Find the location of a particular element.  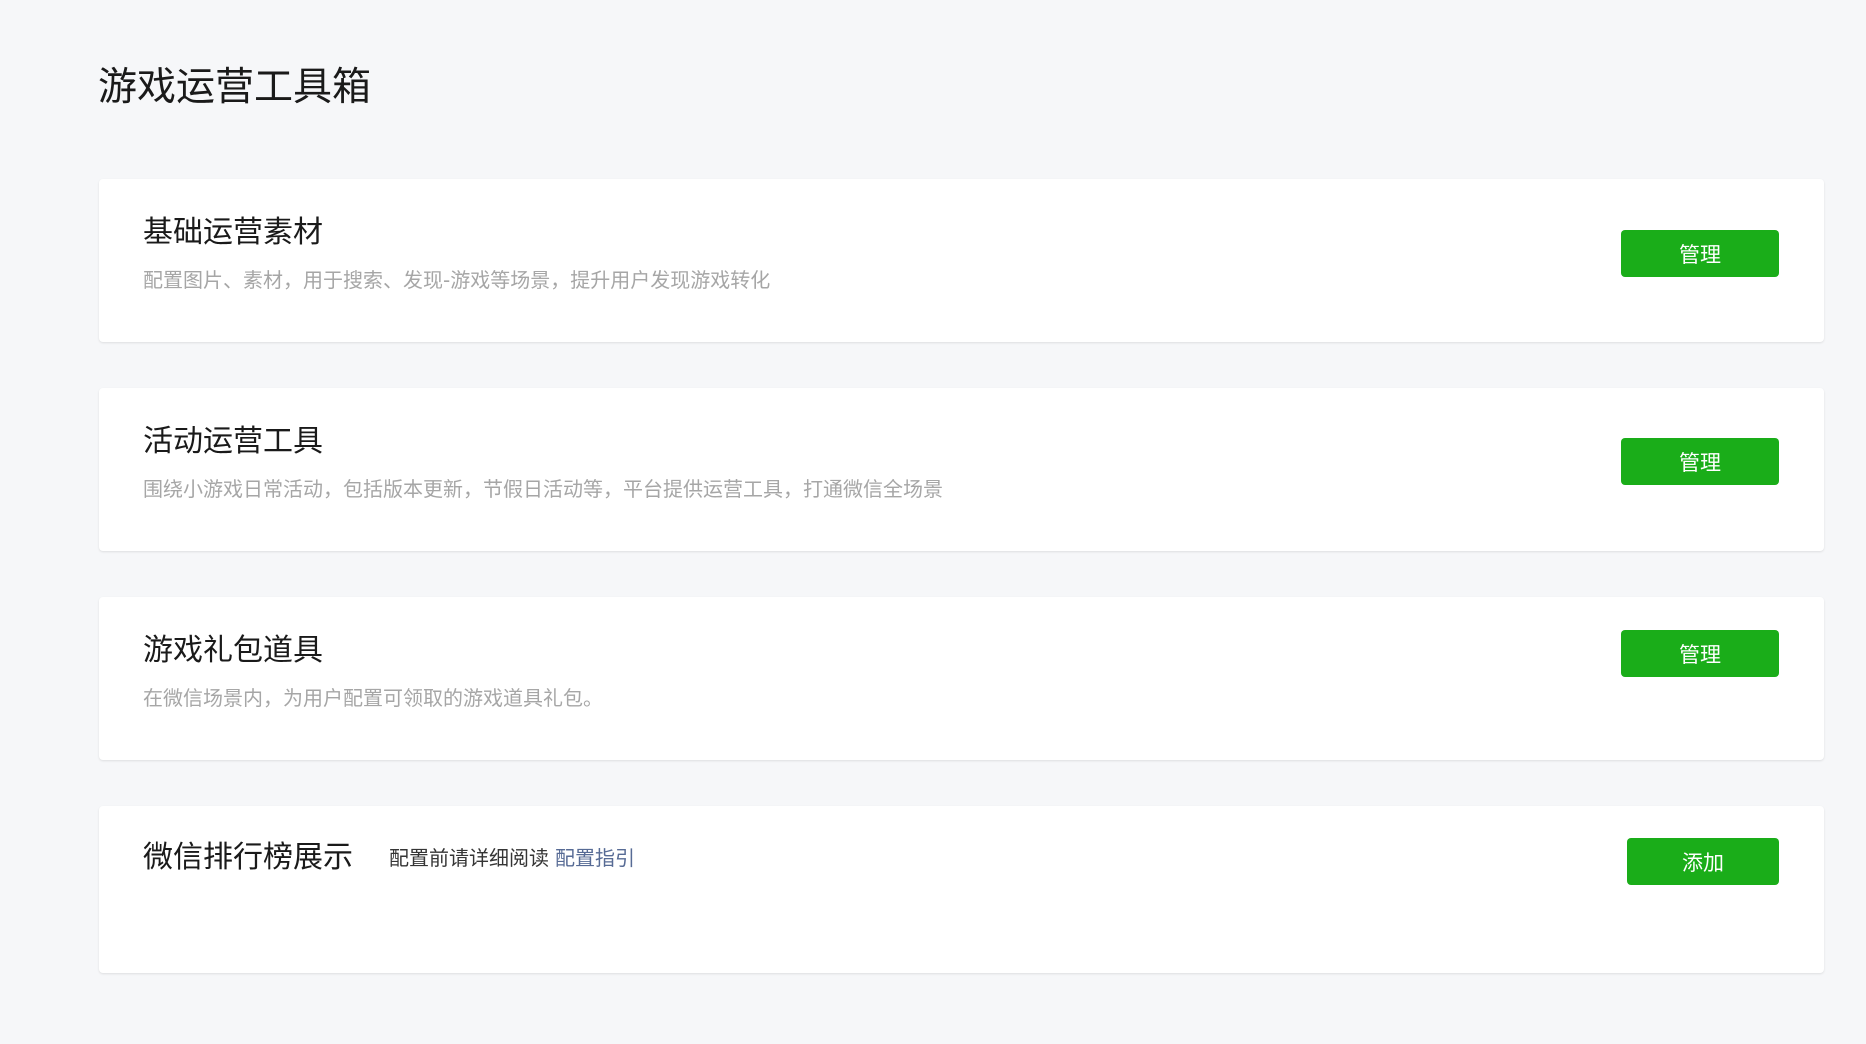

card-title: 活动运营工具 is located at coordinates (233, 441).